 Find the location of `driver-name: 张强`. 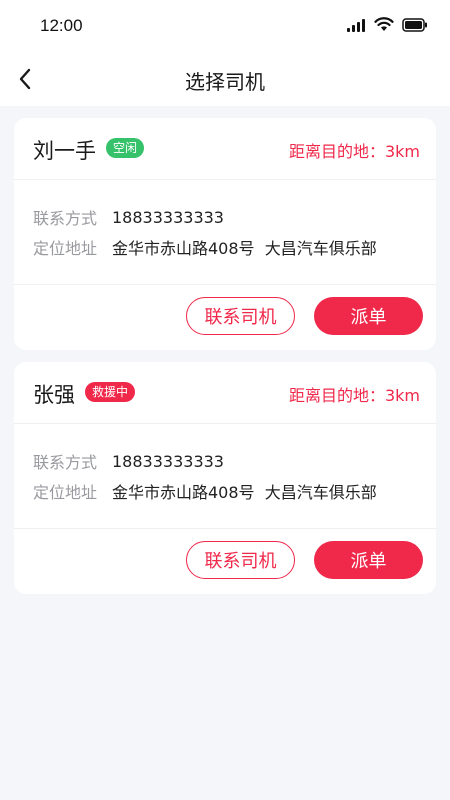

driver-name: 张强 is located at coordinates (54, 395).